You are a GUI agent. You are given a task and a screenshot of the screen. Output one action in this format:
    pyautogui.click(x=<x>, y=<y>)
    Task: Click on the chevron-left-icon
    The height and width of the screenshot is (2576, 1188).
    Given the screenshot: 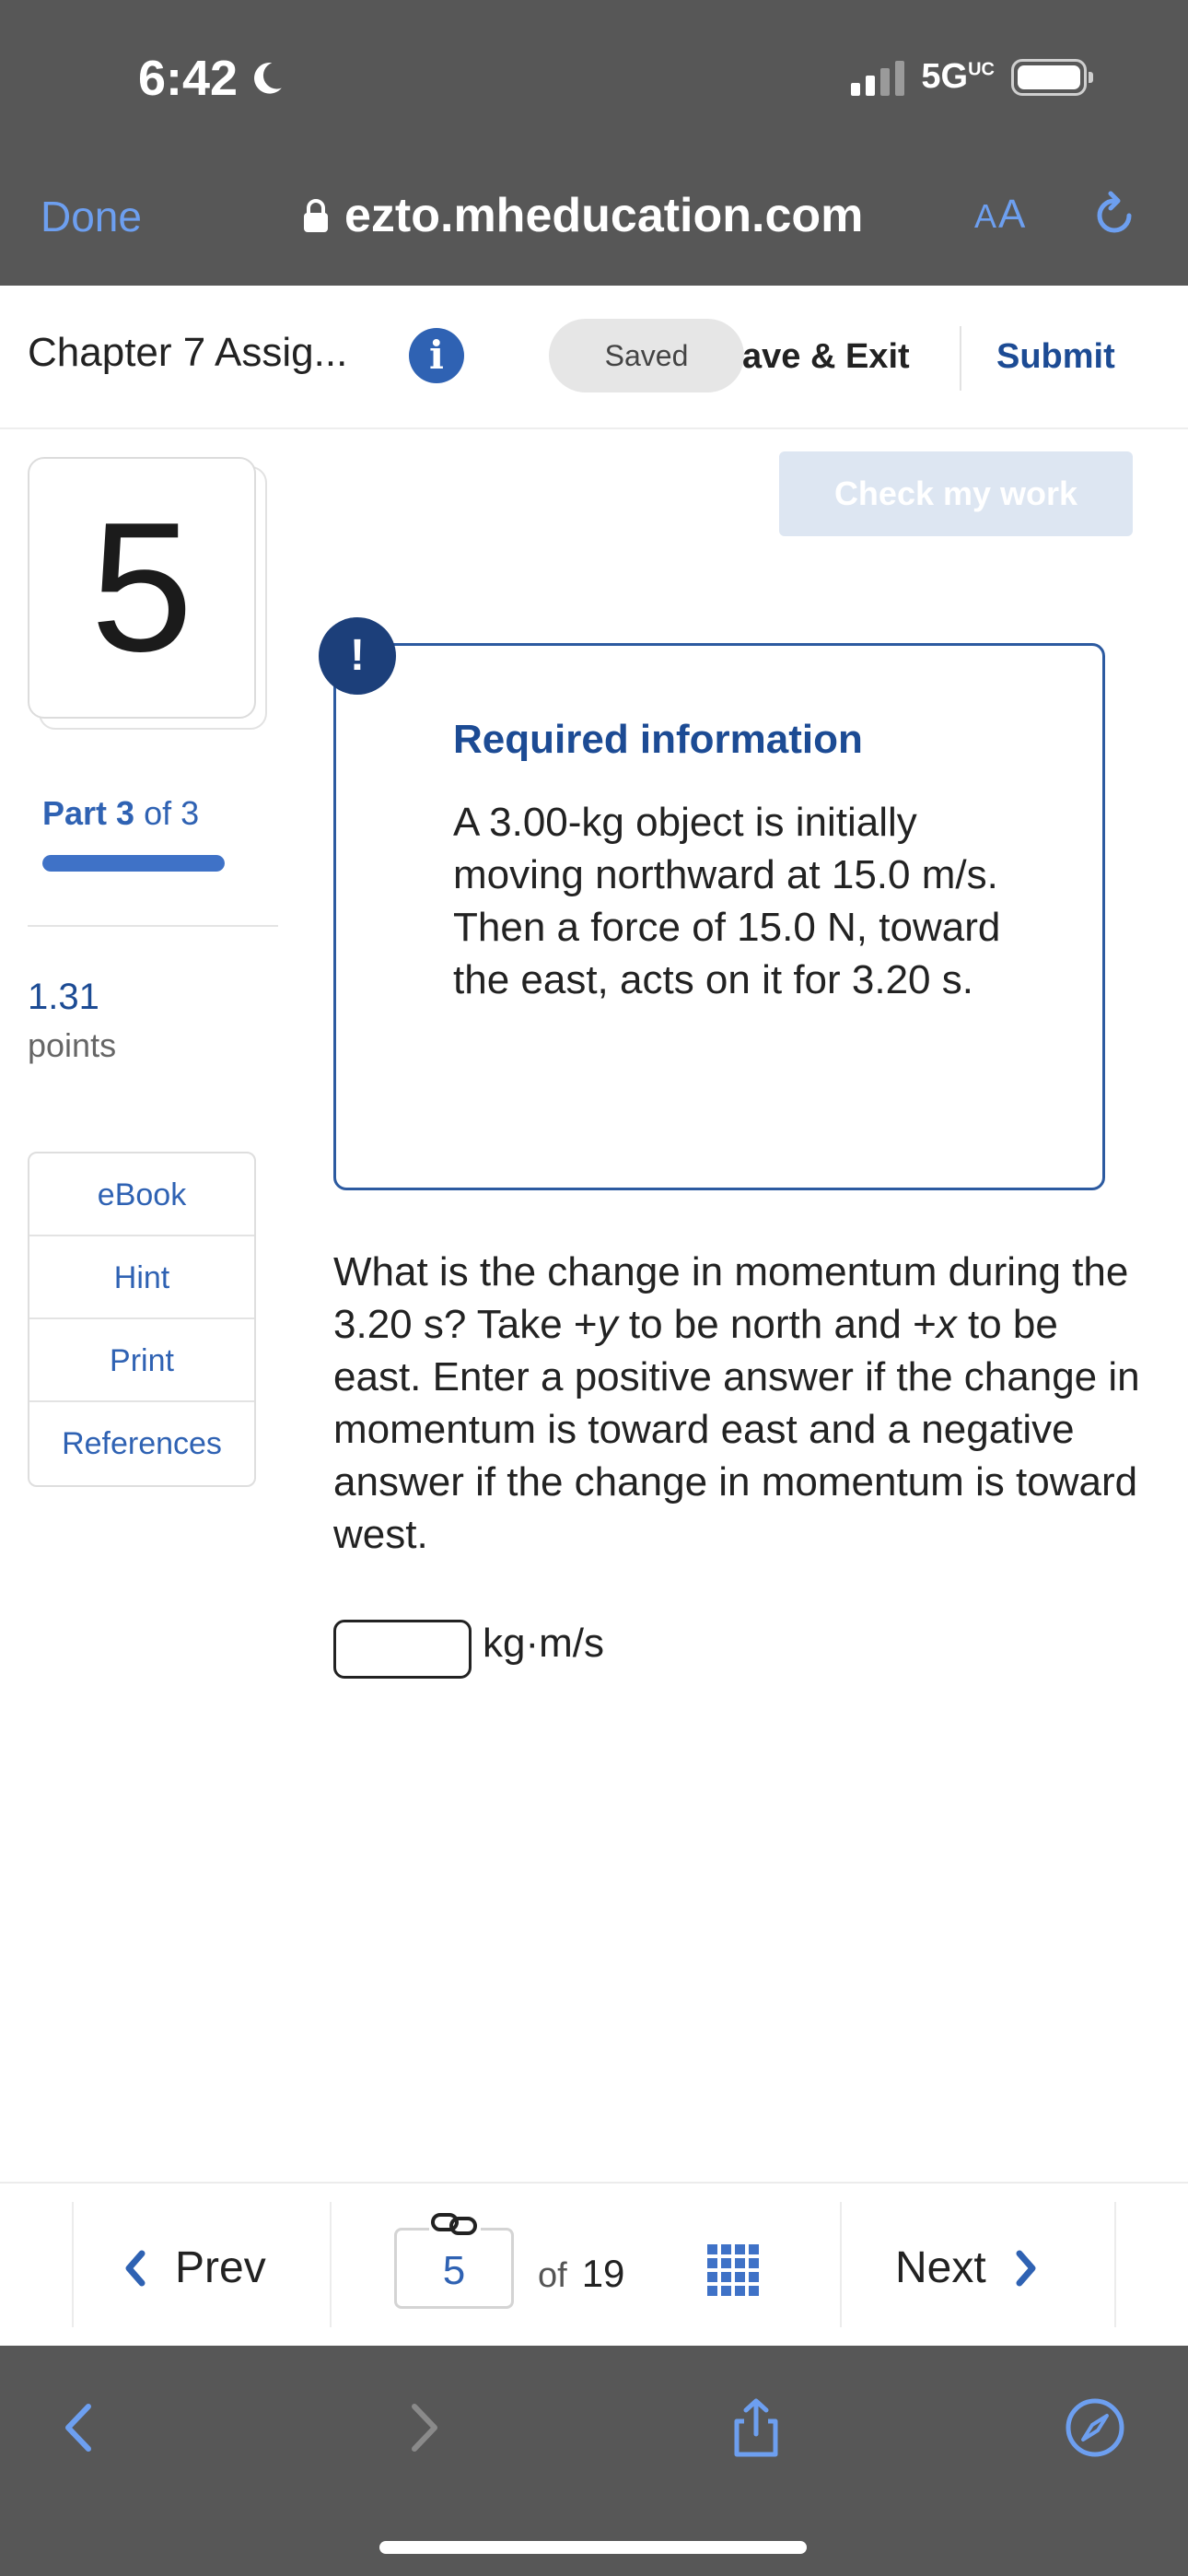 What is the action you would take?
    pyautogui.click(x=135, y=2268)
    